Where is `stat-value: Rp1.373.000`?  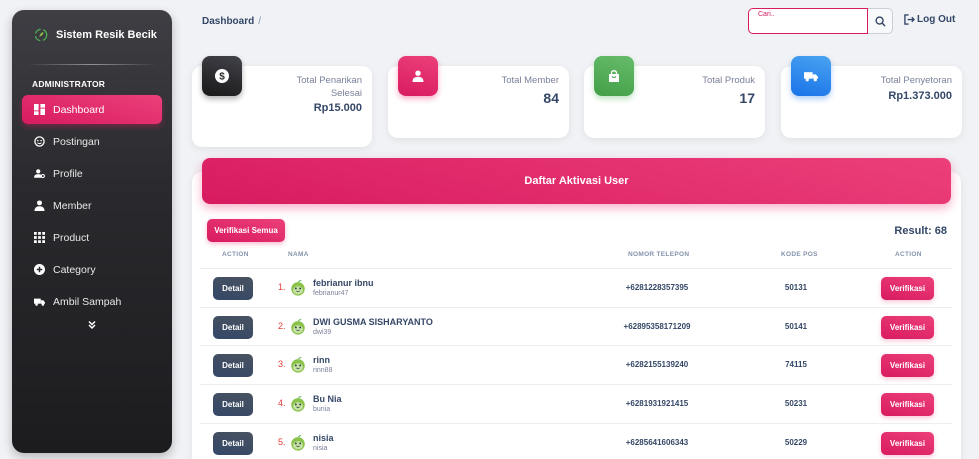
stat-value: Rp1.373.000 is located at coordinates (920, 96).